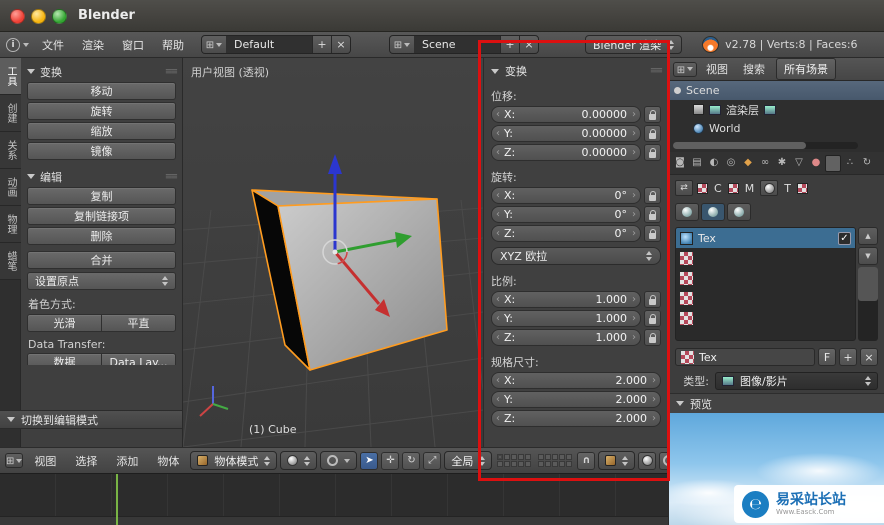  Describe the element at coordinates (91, 419) in the screenshot. I see `edit-mode-toggle-bar: 切换到编辑模式` at that location.